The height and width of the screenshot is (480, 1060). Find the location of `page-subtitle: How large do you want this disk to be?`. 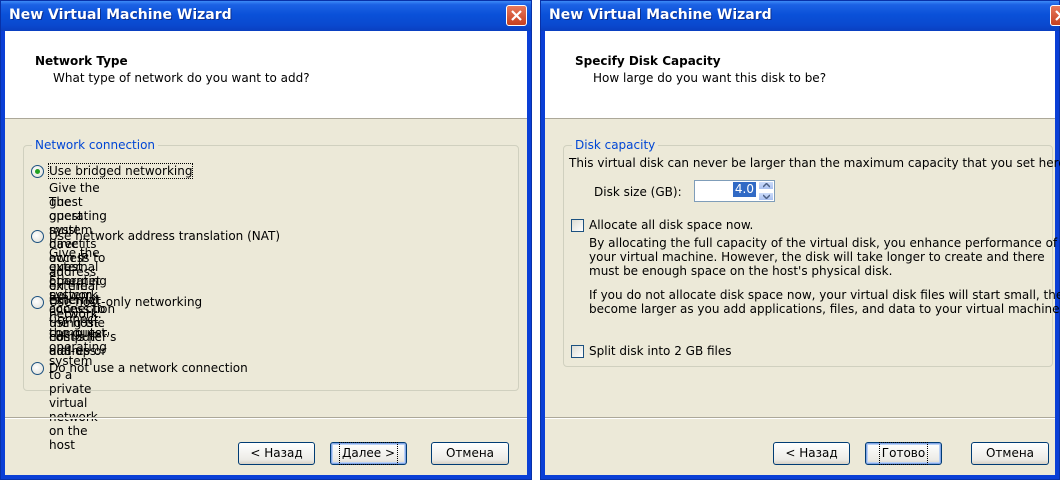

page-subtitle: How large do you want this disk to be? is located at coordinates (710, 78).